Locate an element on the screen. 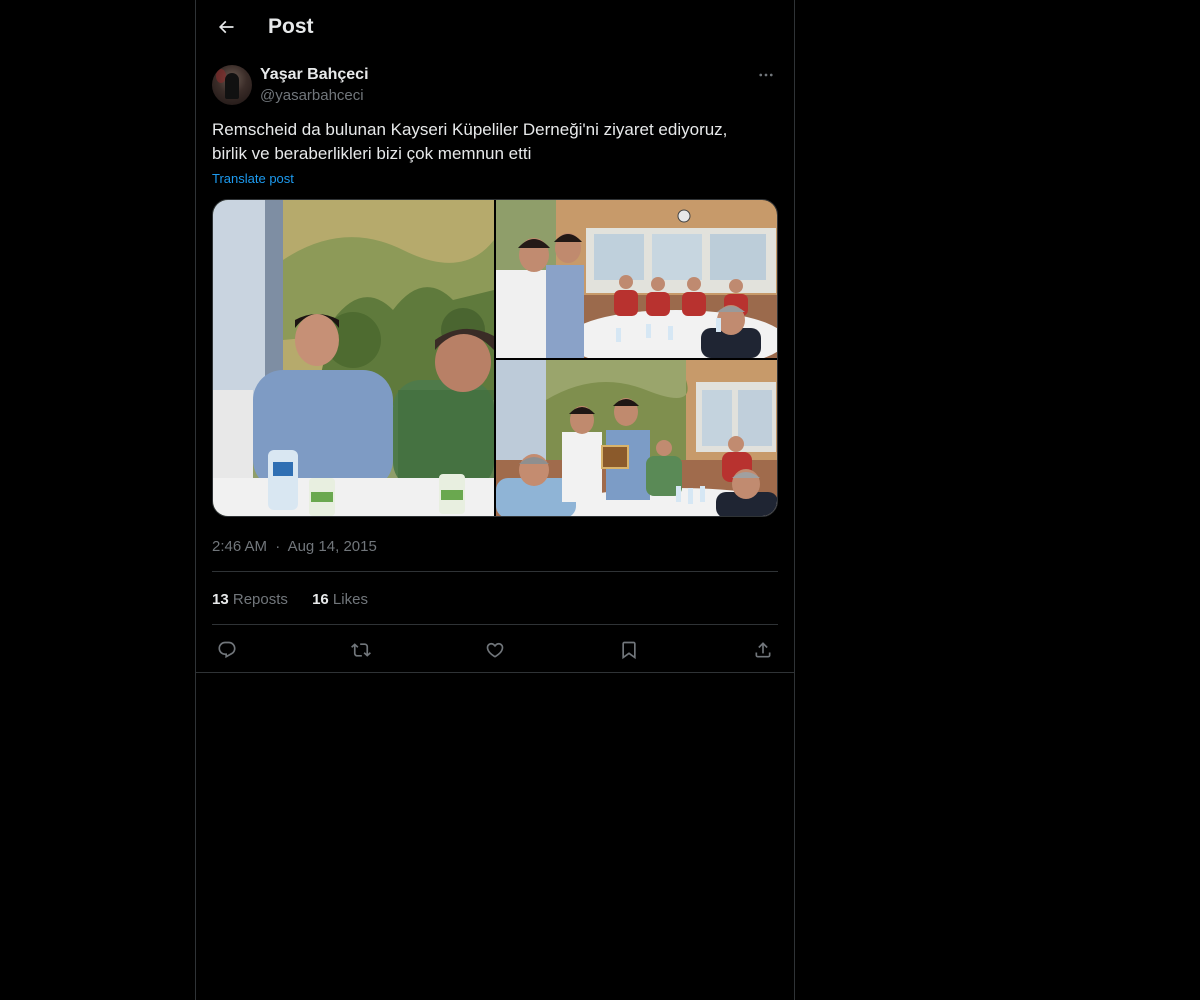  media-grid is located at coordinates (495, 358).